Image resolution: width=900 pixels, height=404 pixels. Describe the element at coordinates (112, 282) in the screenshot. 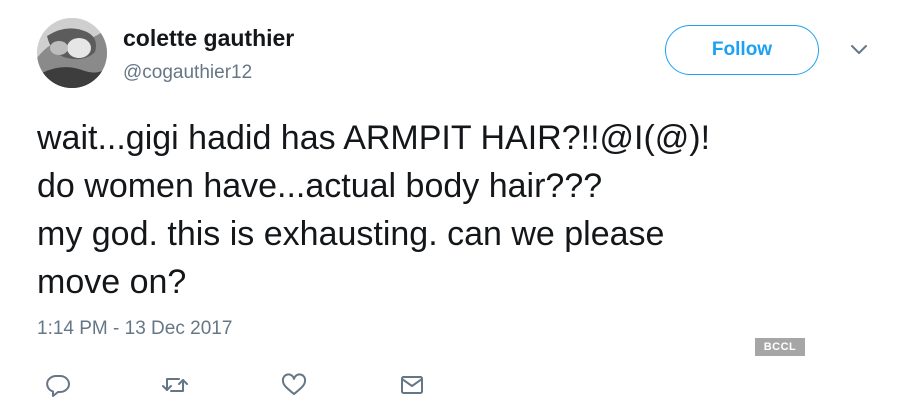

I see `tweet-text-line: move on?` at that location.